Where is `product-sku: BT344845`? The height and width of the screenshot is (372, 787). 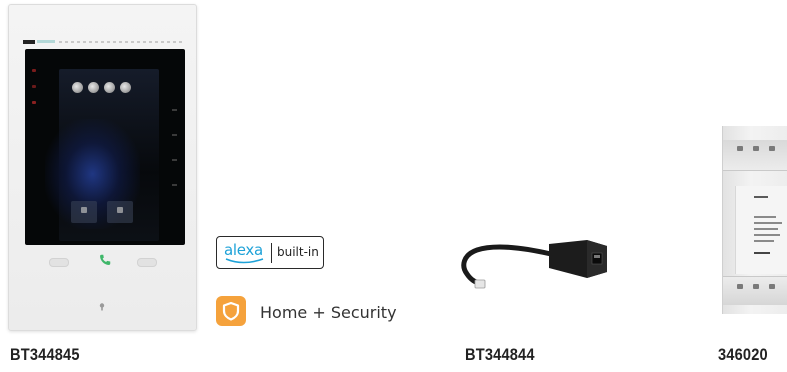
product-sku: BT344845 is located at coordinates (45, 355).